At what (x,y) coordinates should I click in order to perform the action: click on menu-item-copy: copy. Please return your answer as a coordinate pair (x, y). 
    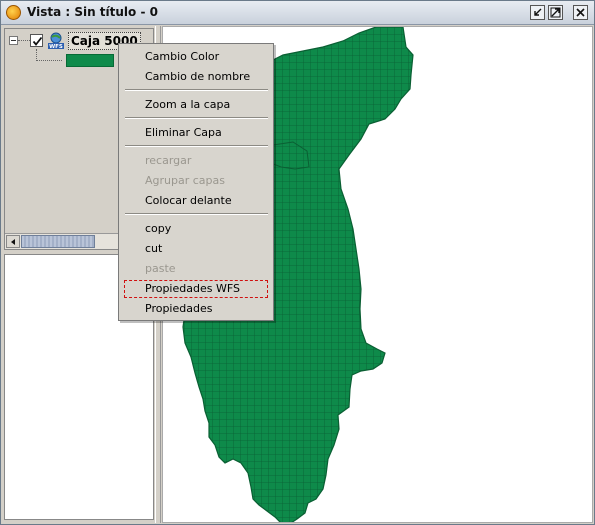
    Looking at the image, I should click on (196, 229).